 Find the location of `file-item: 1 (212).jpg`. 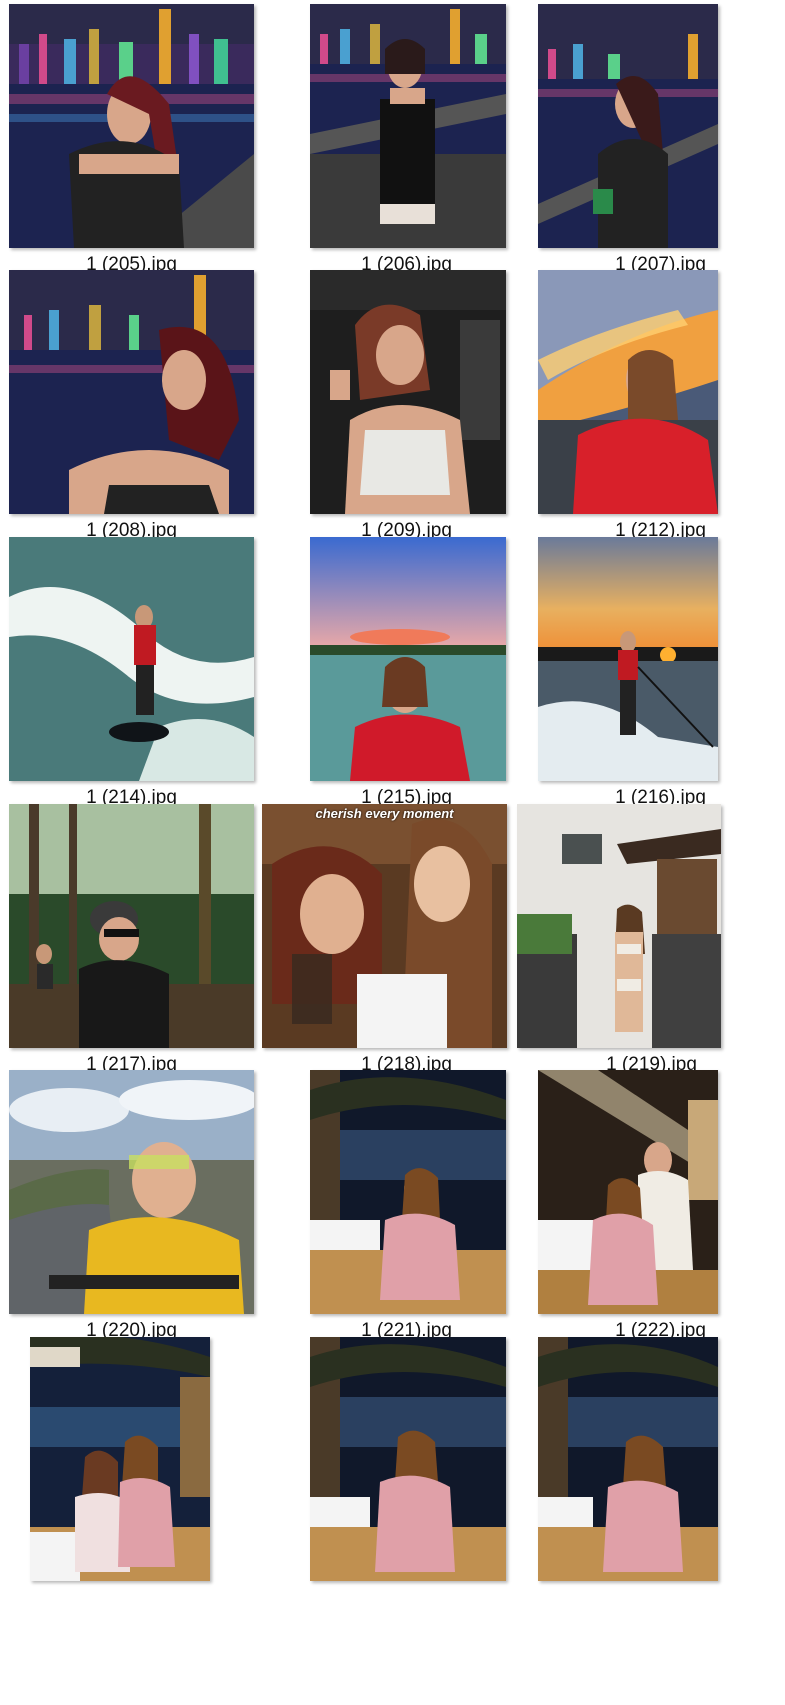

file-item: 1 (212).jpg is located at coordinates (660, 410).